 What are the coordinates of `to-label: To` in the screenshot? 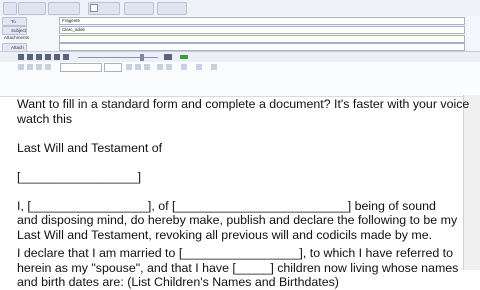 It's located at (13, 21).